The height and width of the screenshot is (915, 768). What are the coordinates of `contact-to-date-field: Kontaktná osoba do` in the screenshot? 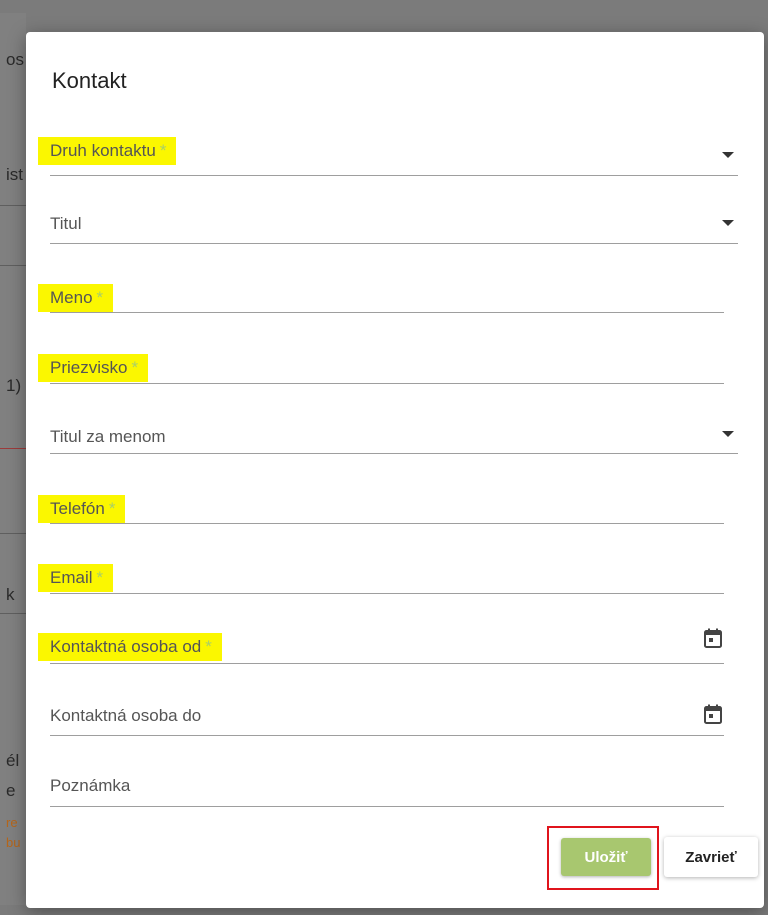 It's located at (387, 713).